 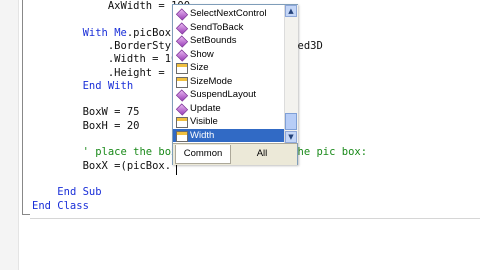 What do you see at coordinates (291, 11) in the screenshot?
I see `scroll-up-button: ▲` at bounding box center [291, 11].